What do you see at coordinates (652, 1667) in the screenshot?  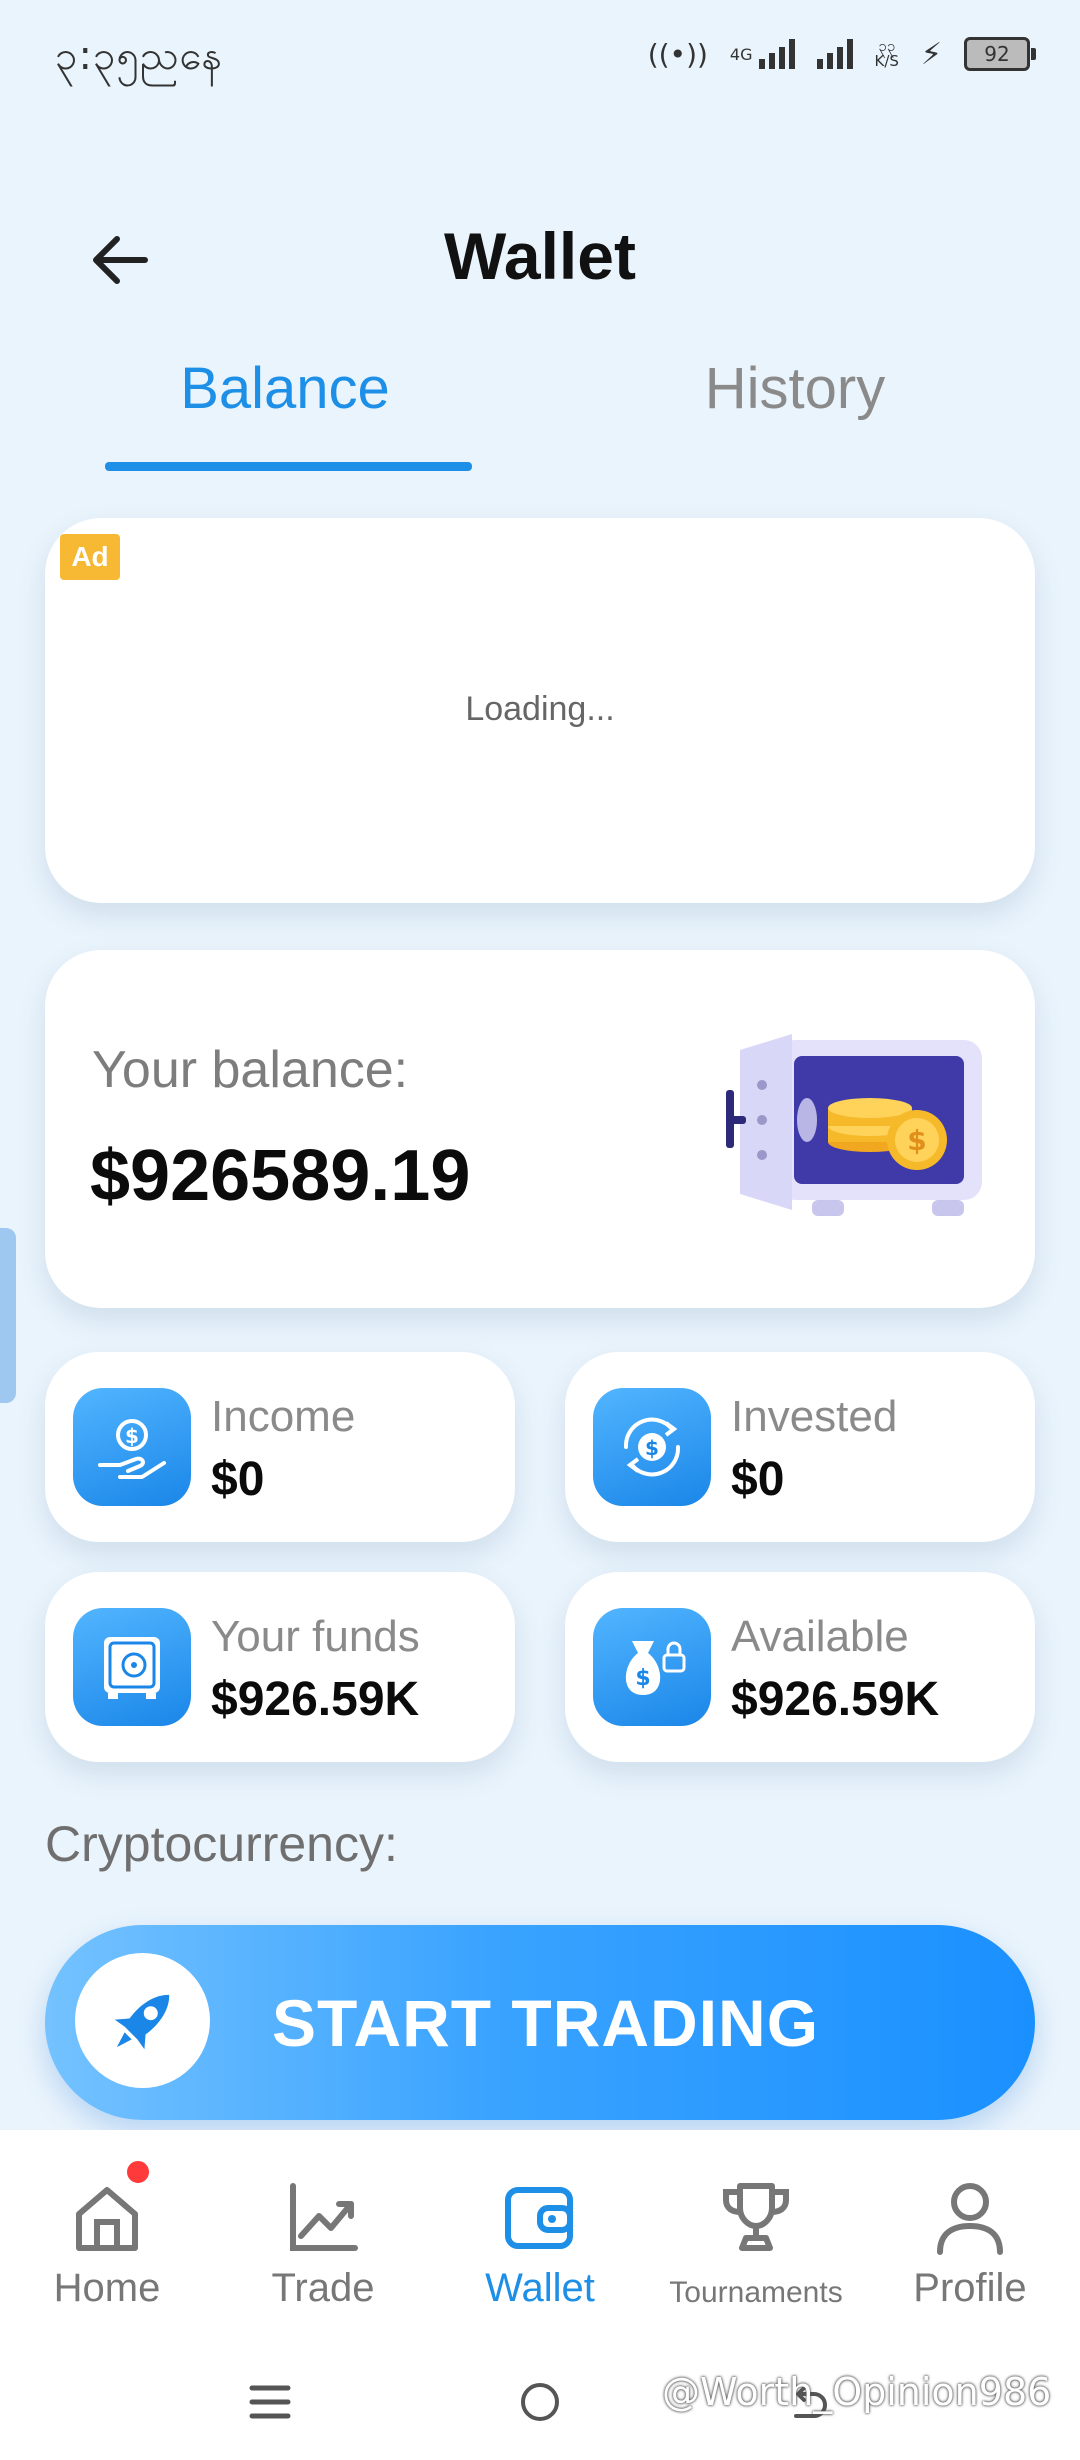 I see `money-bag-lock-icon: $` at bounding box center [652, 1667].